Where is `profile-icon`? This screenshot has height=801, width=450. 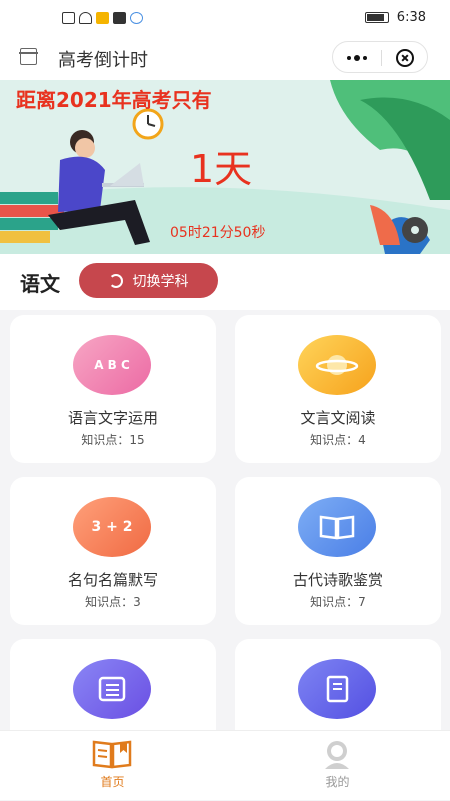 profile-icon is located at coordinates (337, 755).